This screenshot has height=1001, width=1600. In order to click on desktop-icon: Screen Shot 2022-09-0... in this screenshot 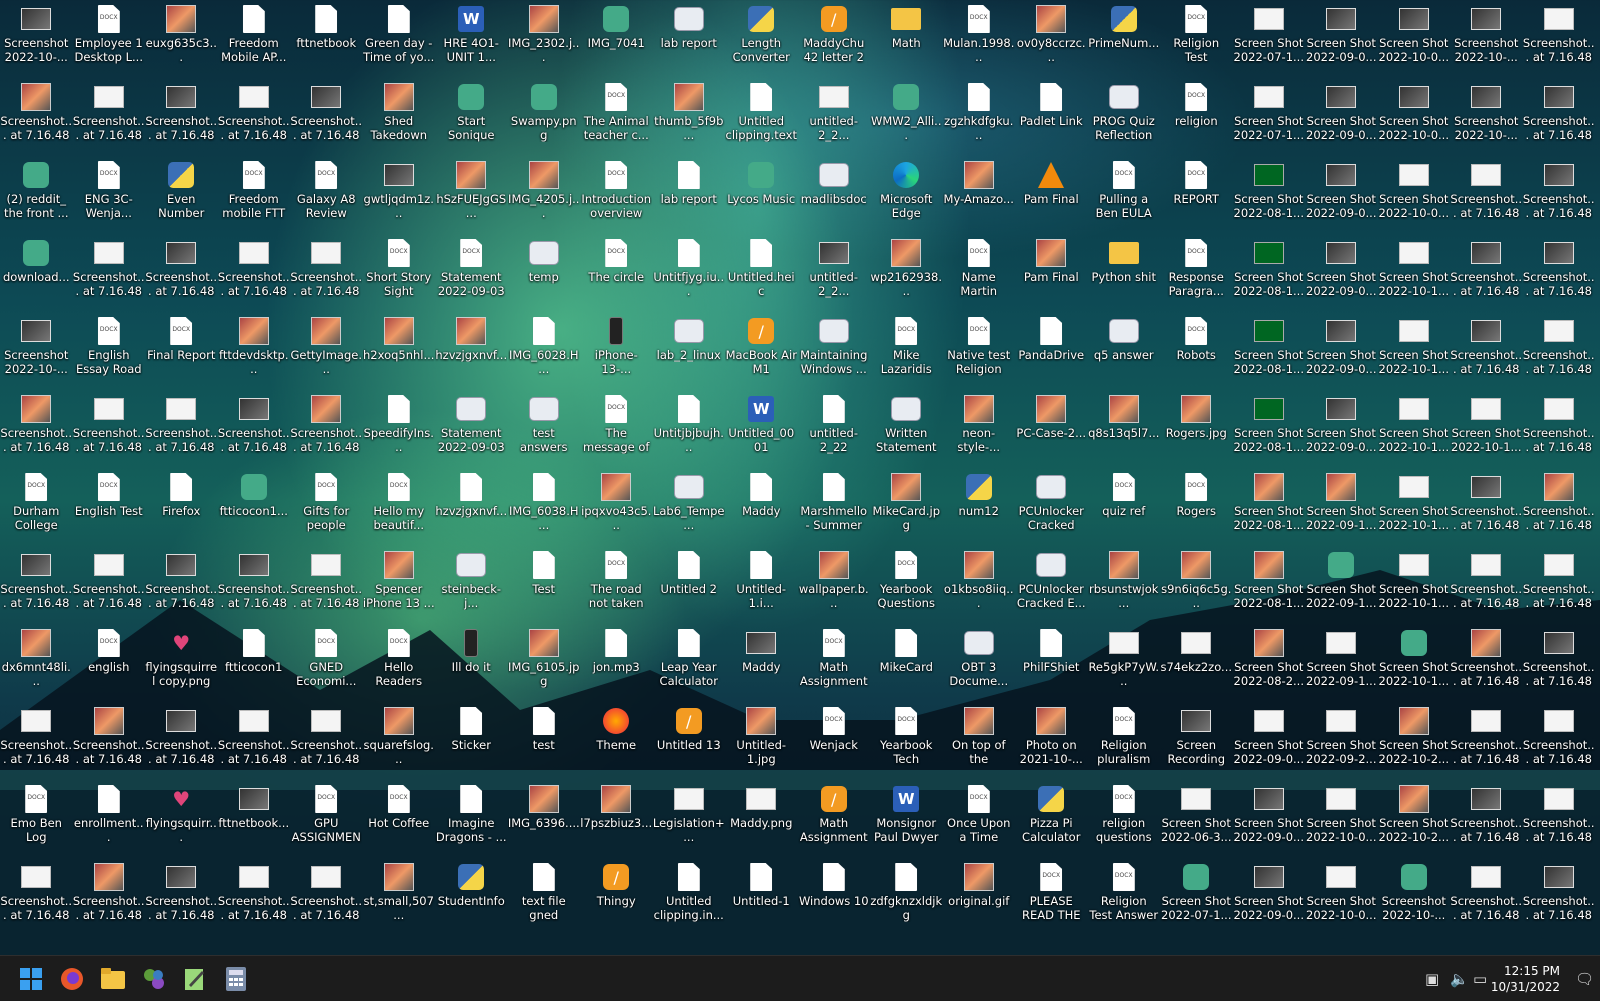, I will do `click(1341, 275)`.